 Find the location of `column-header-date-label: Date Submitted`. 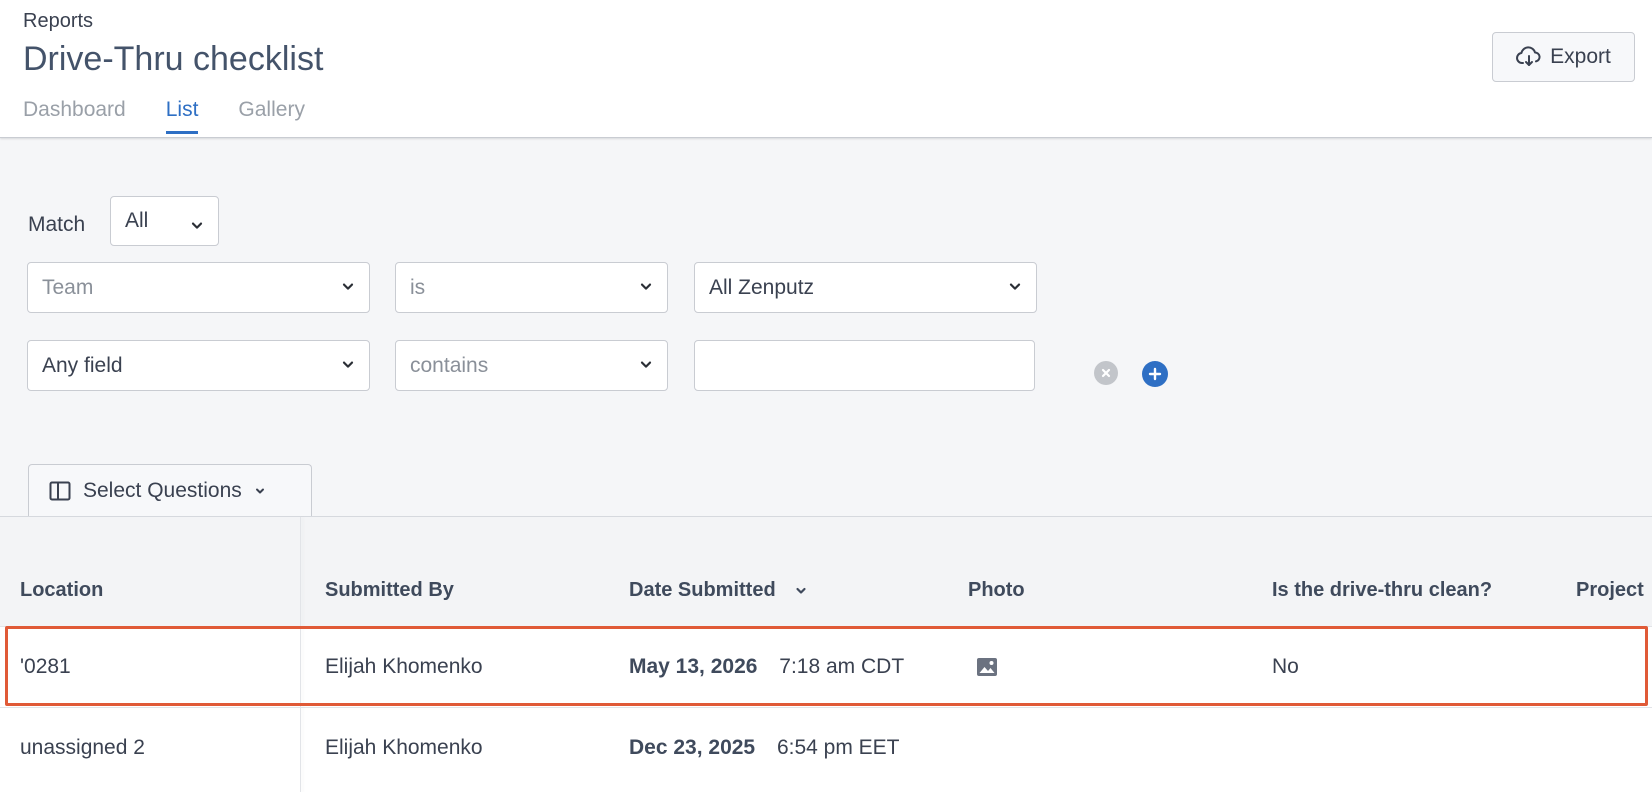

column-header-date-label: Date Submitted is located at coordinates (702, 590).